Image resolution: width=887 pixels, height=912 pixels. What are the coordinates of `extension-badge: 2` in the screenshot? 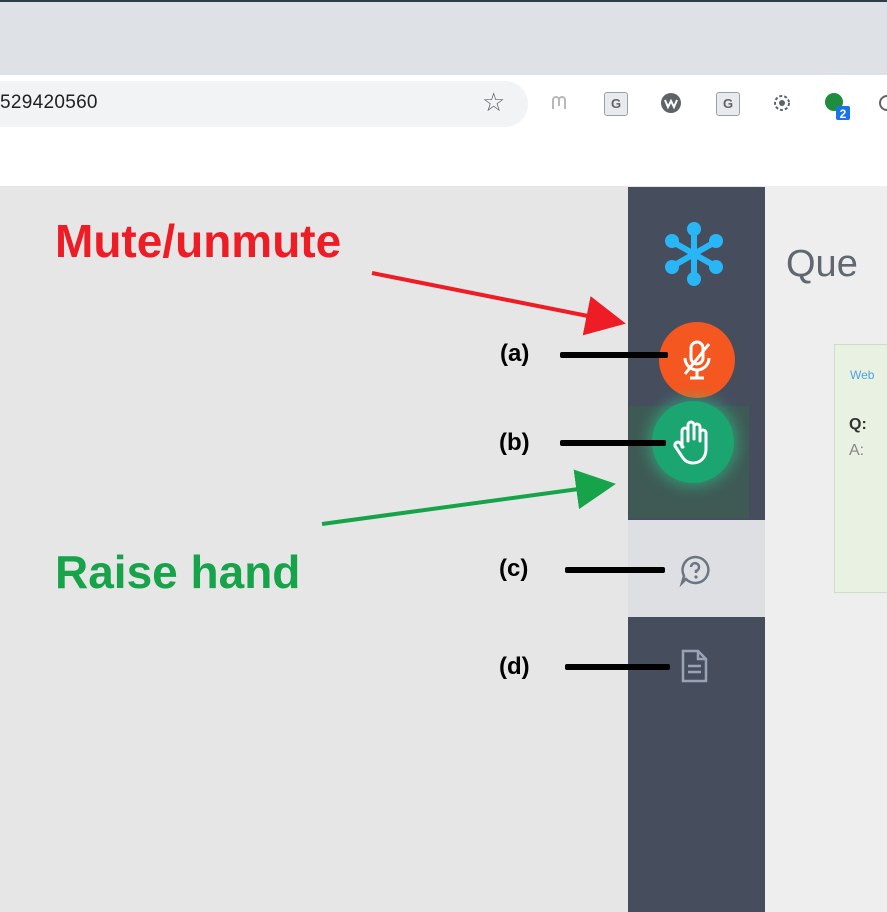 It's located at (843, 114).